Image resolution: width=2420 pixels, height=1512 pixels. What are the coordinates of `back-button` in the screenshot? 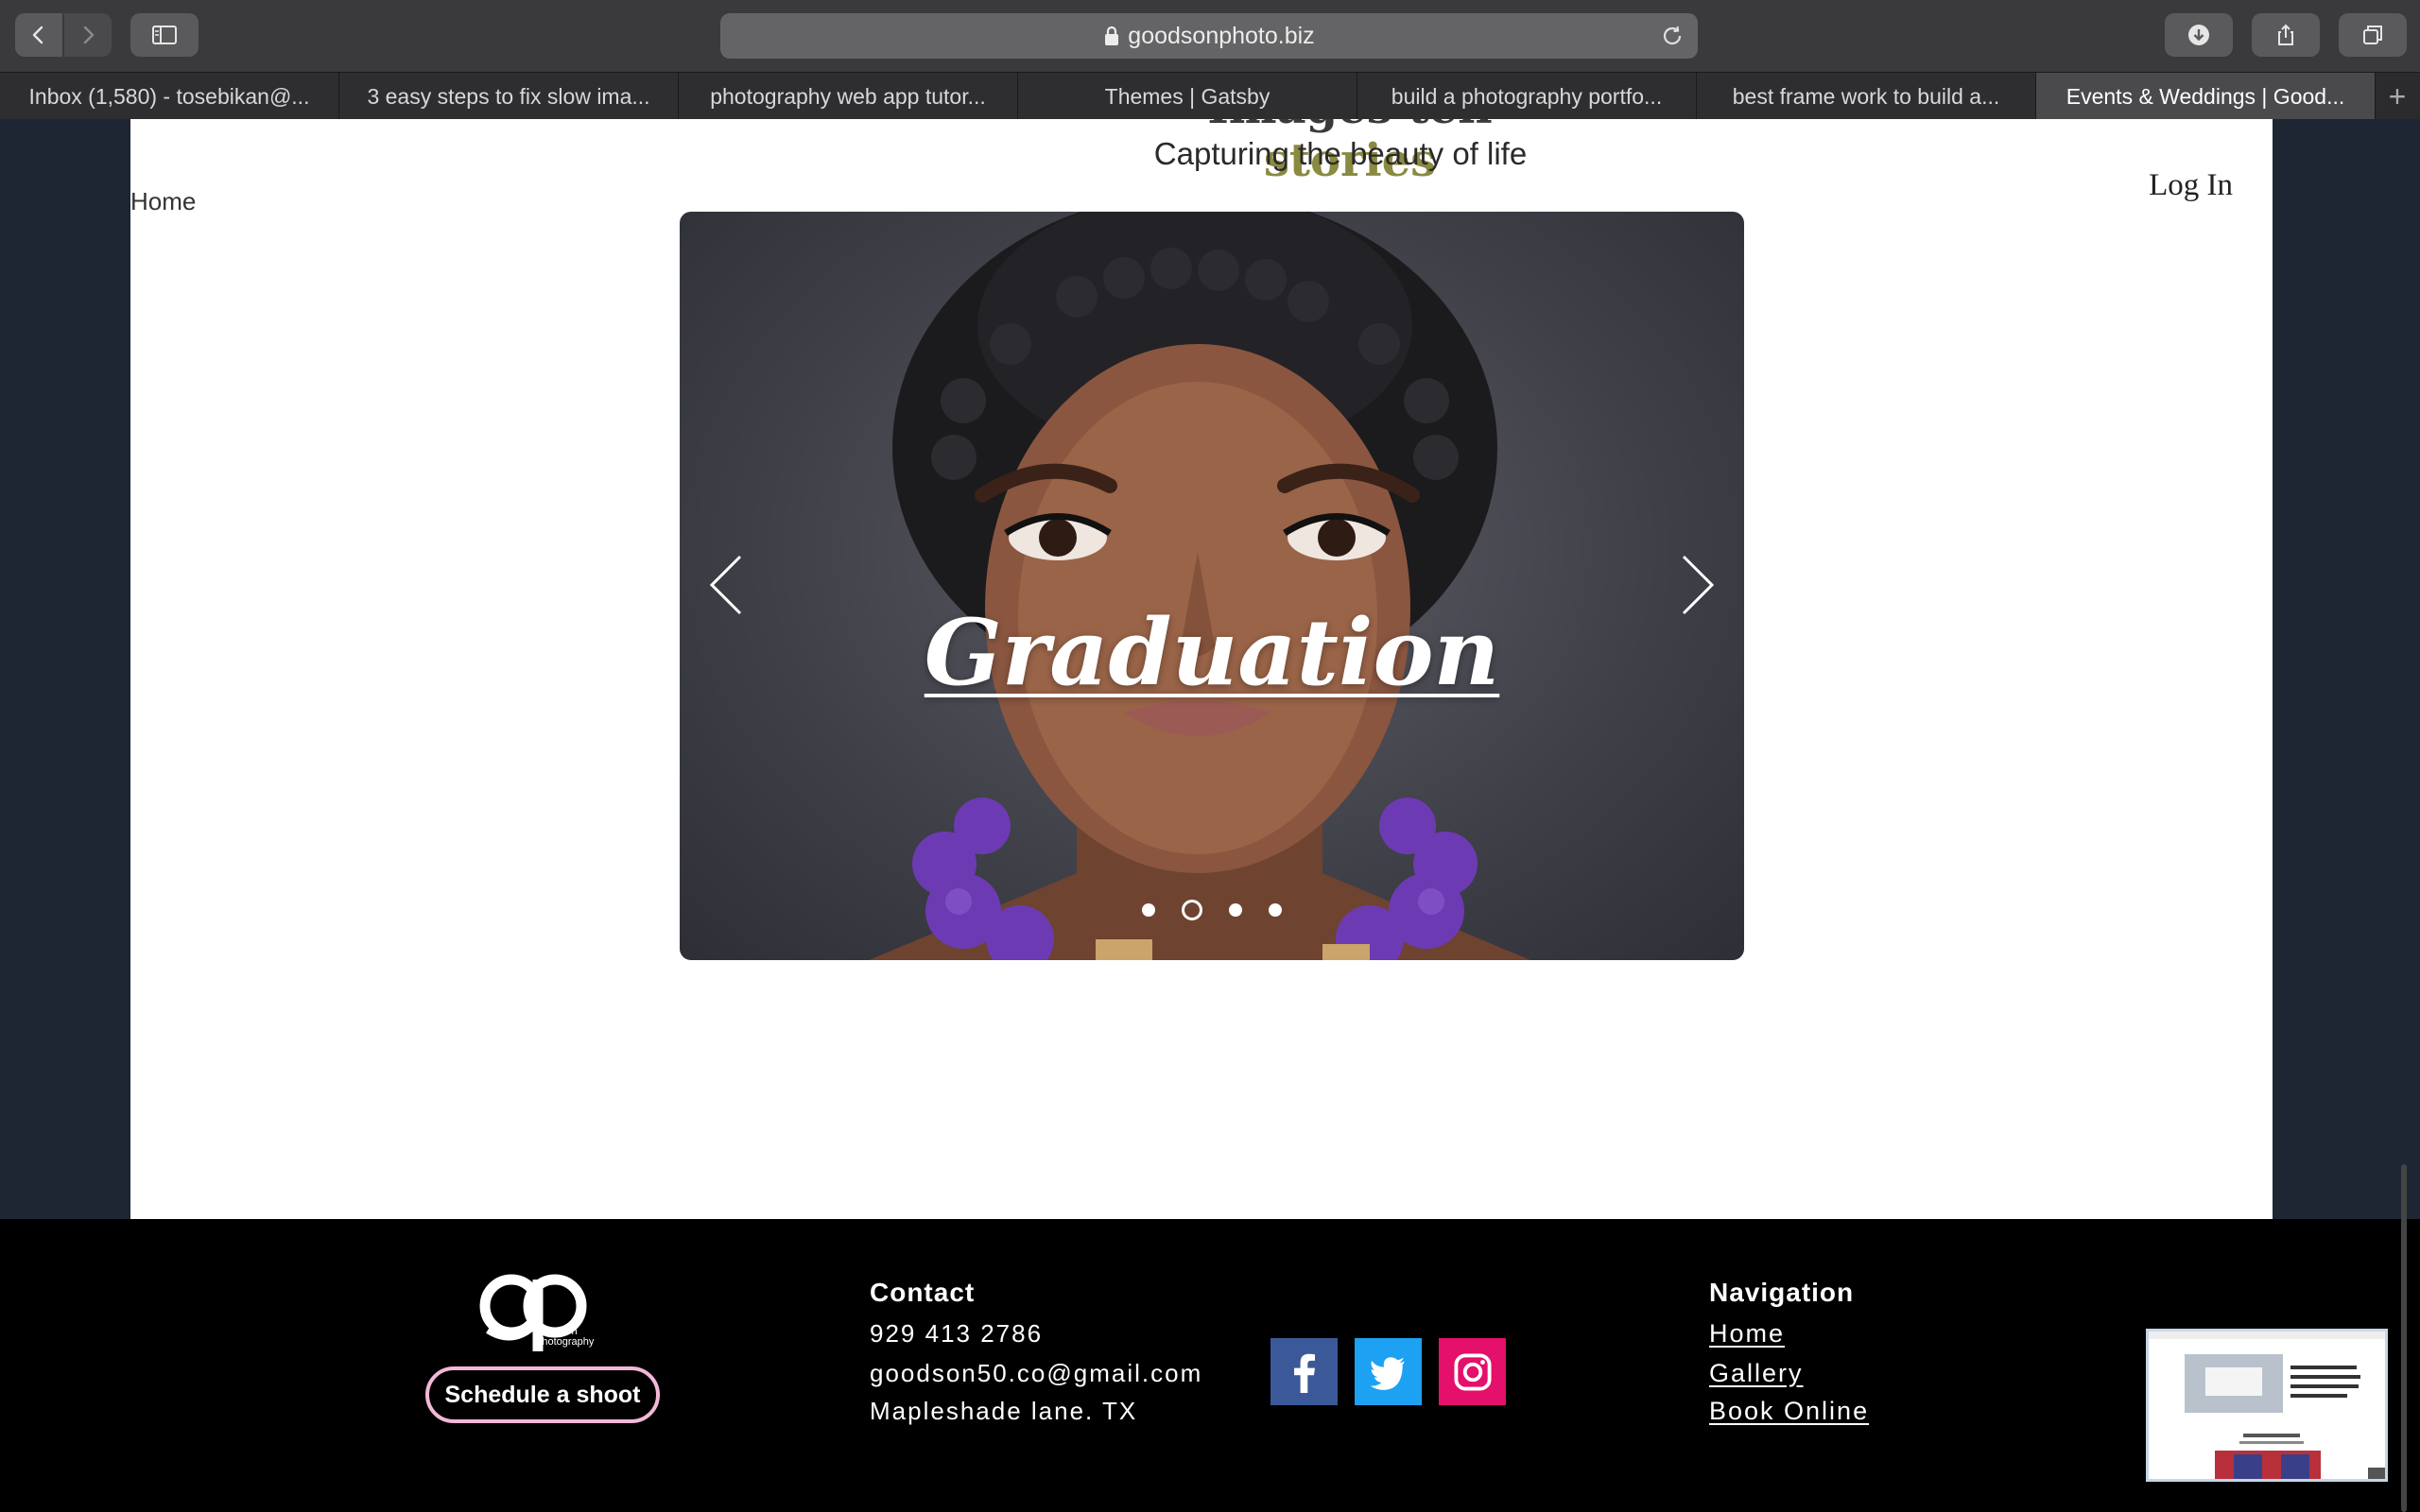 It's located at (38, 35).